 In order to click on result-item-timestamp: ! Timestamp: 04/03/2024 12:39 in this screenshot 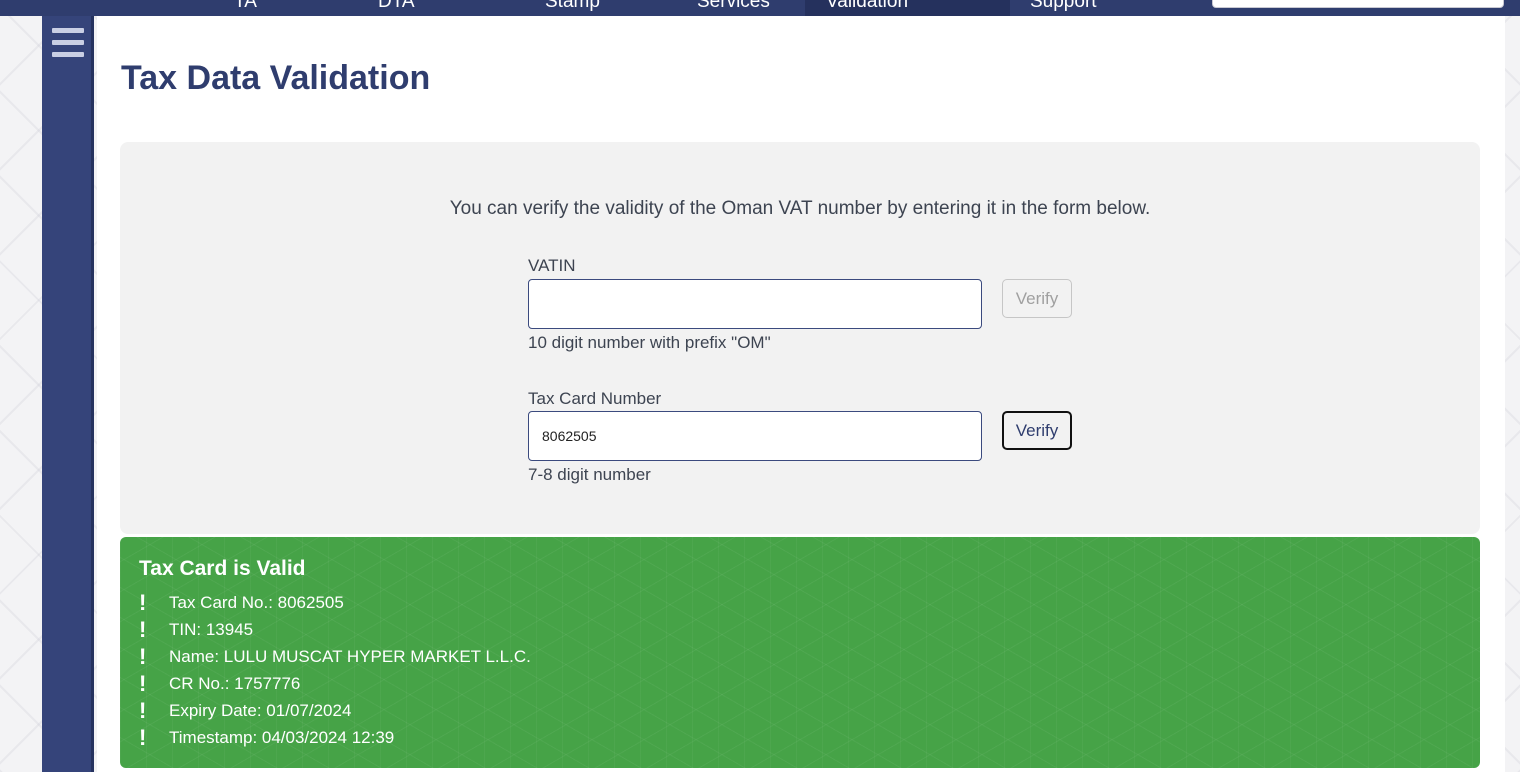, I will do `click(267, 737)`.